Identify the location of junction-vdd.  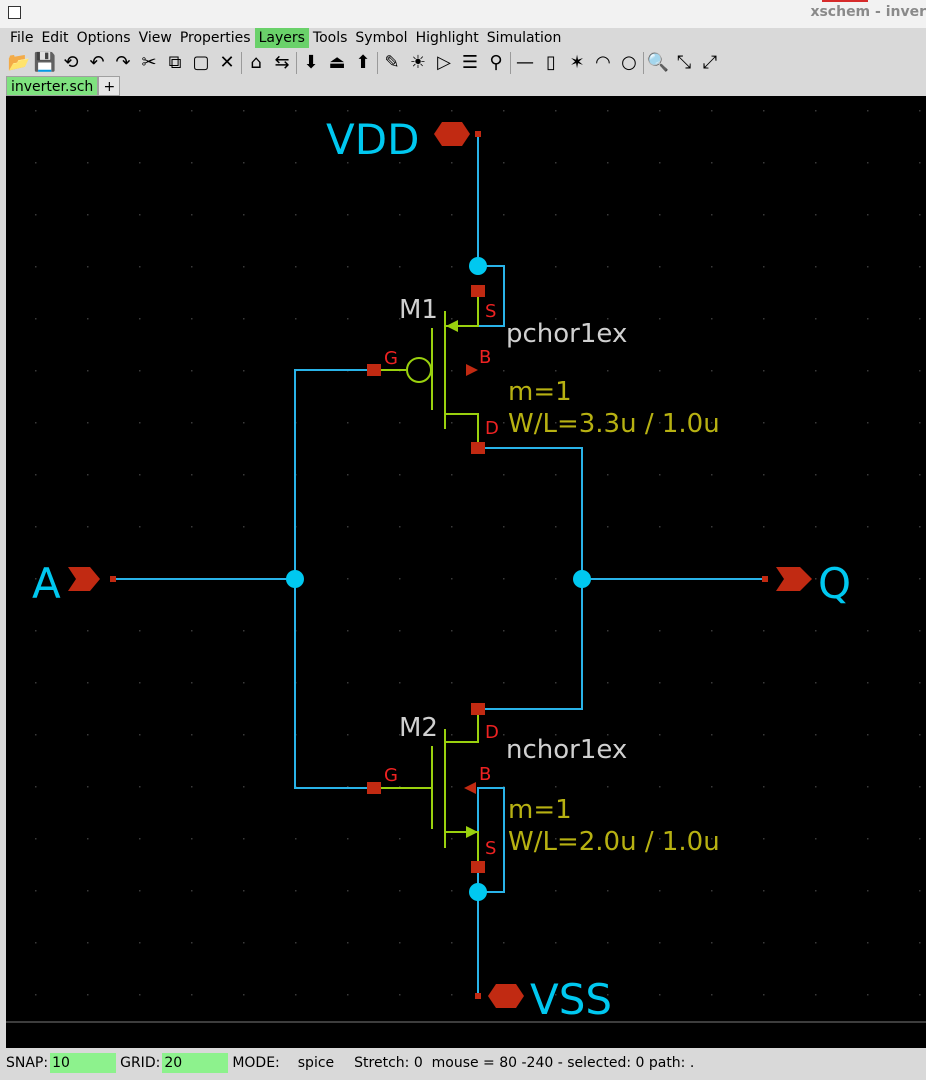
(478, 266).